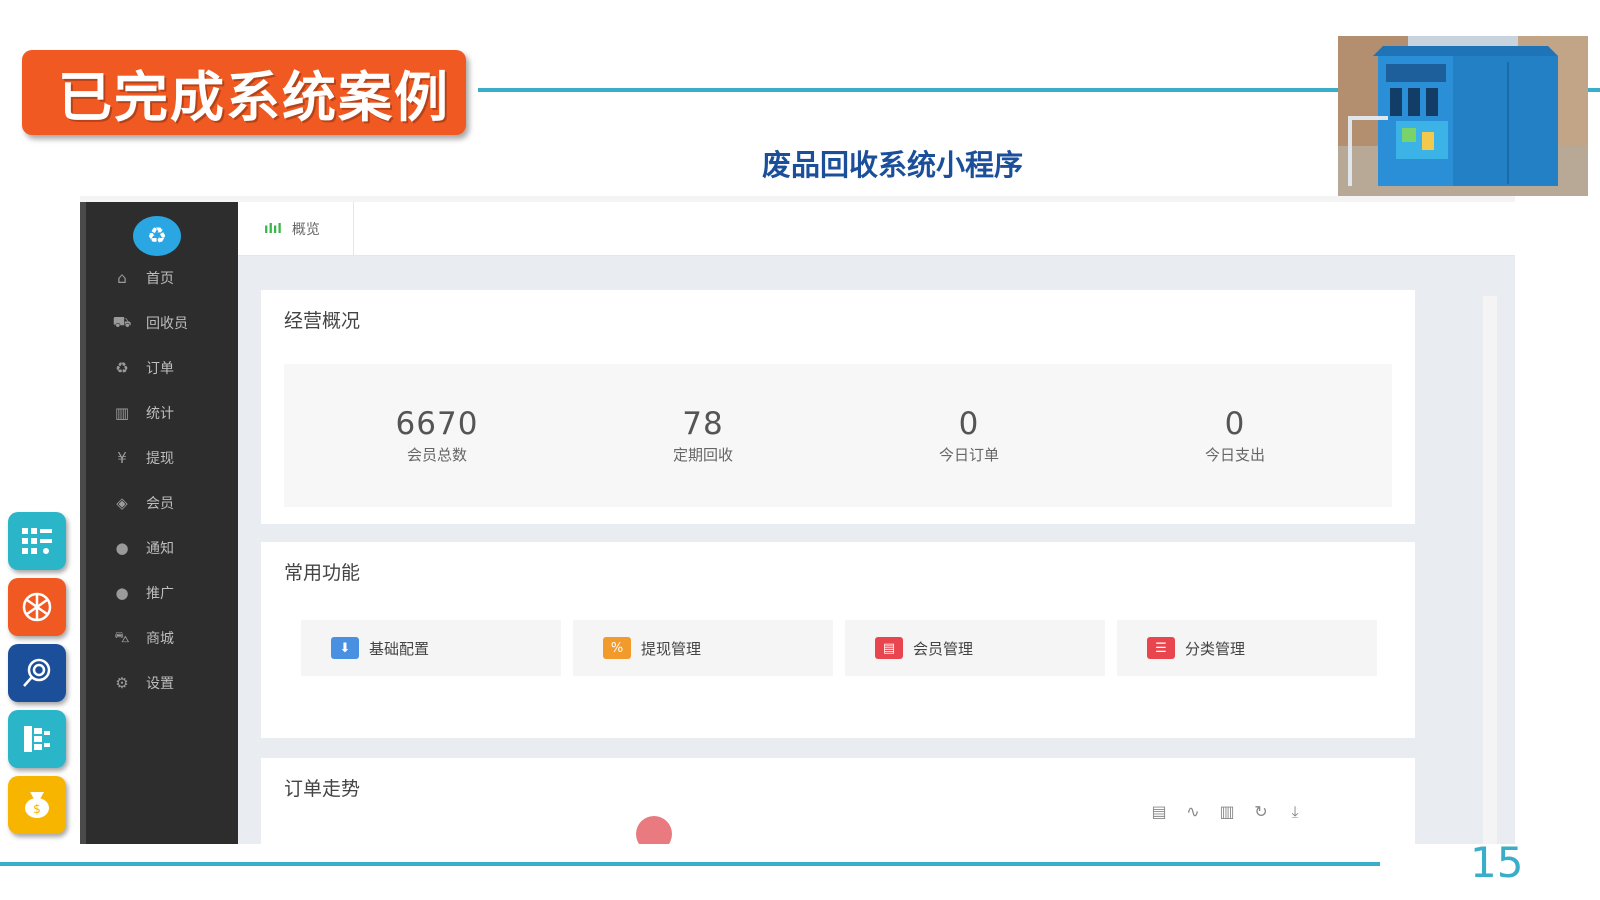 This screenshot has height=900, width=1600. I want to click on chart-toolbox: ▤ ∿ ▥ ↻ ⤓, so click(1227, 812).